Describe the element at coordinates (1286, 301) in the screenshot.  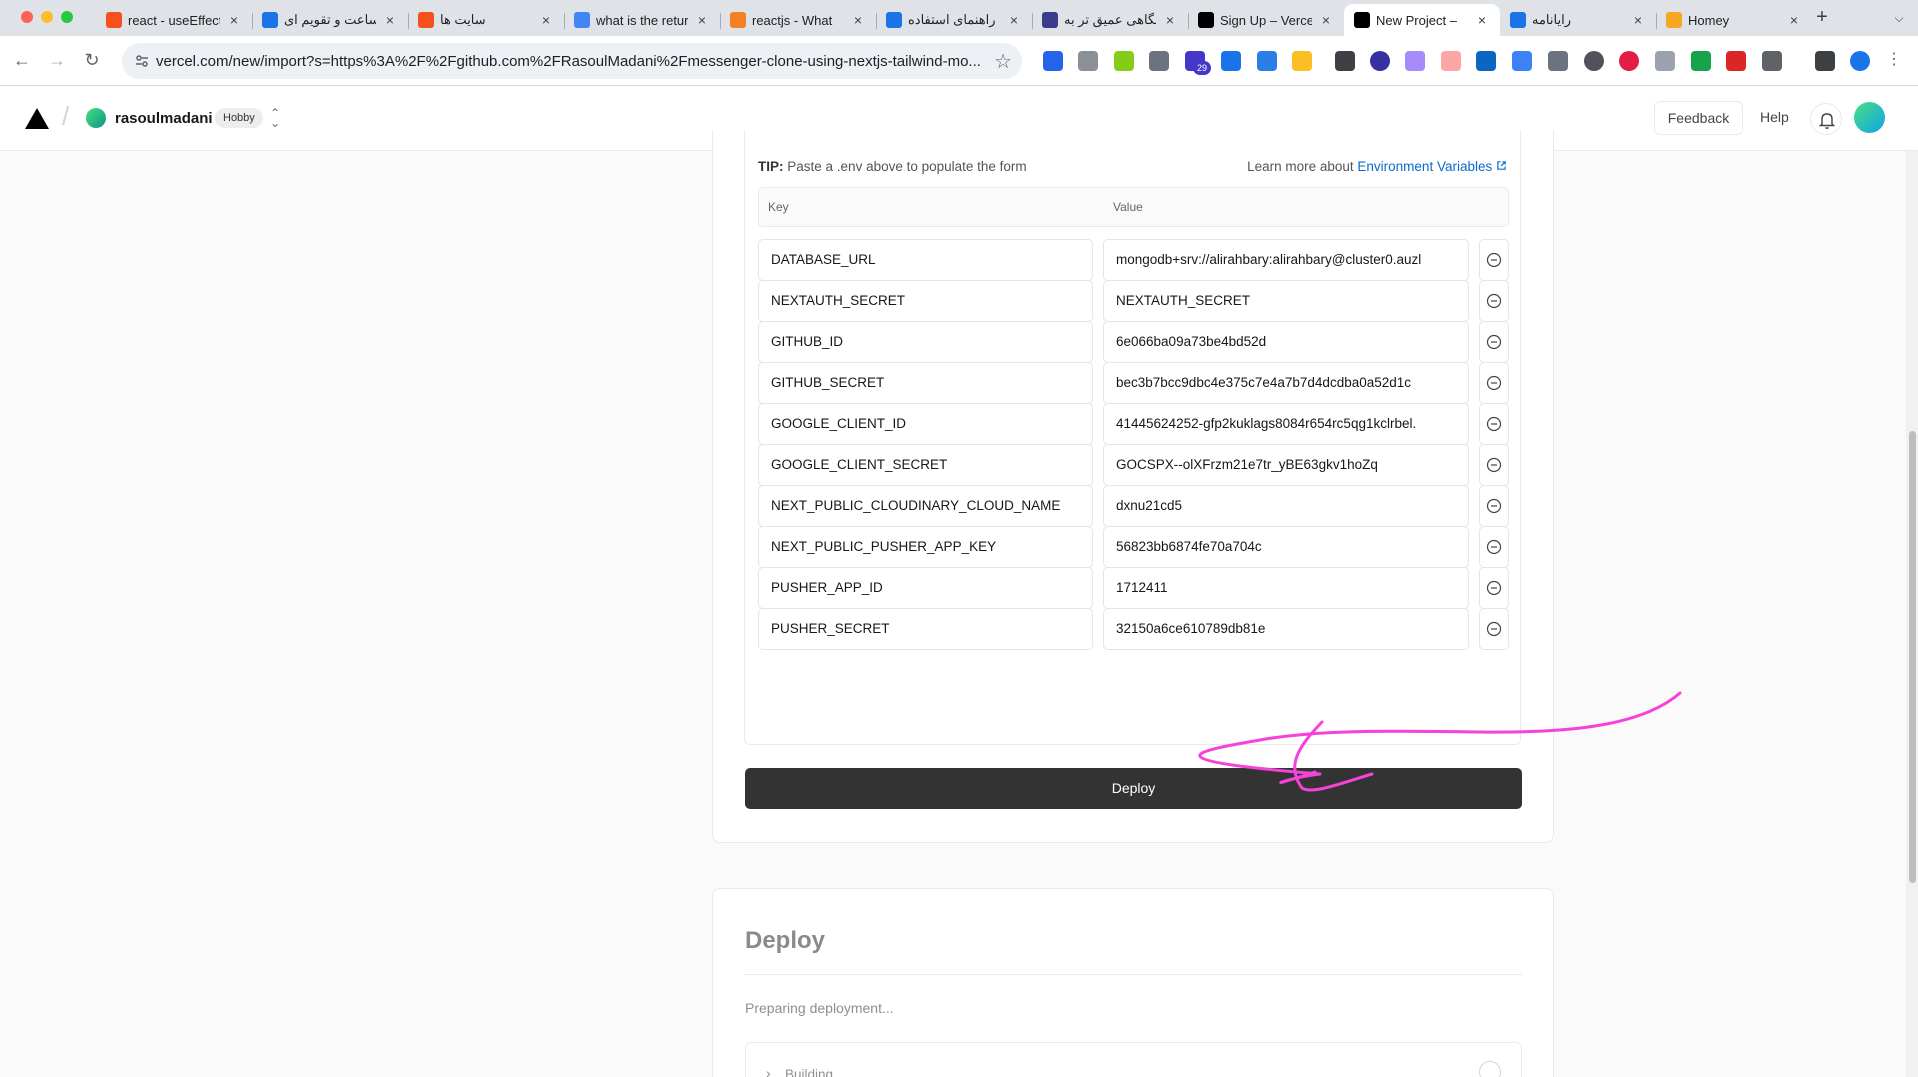
I see `env-value-input: NEXTAUTH_SECRET` at that location.